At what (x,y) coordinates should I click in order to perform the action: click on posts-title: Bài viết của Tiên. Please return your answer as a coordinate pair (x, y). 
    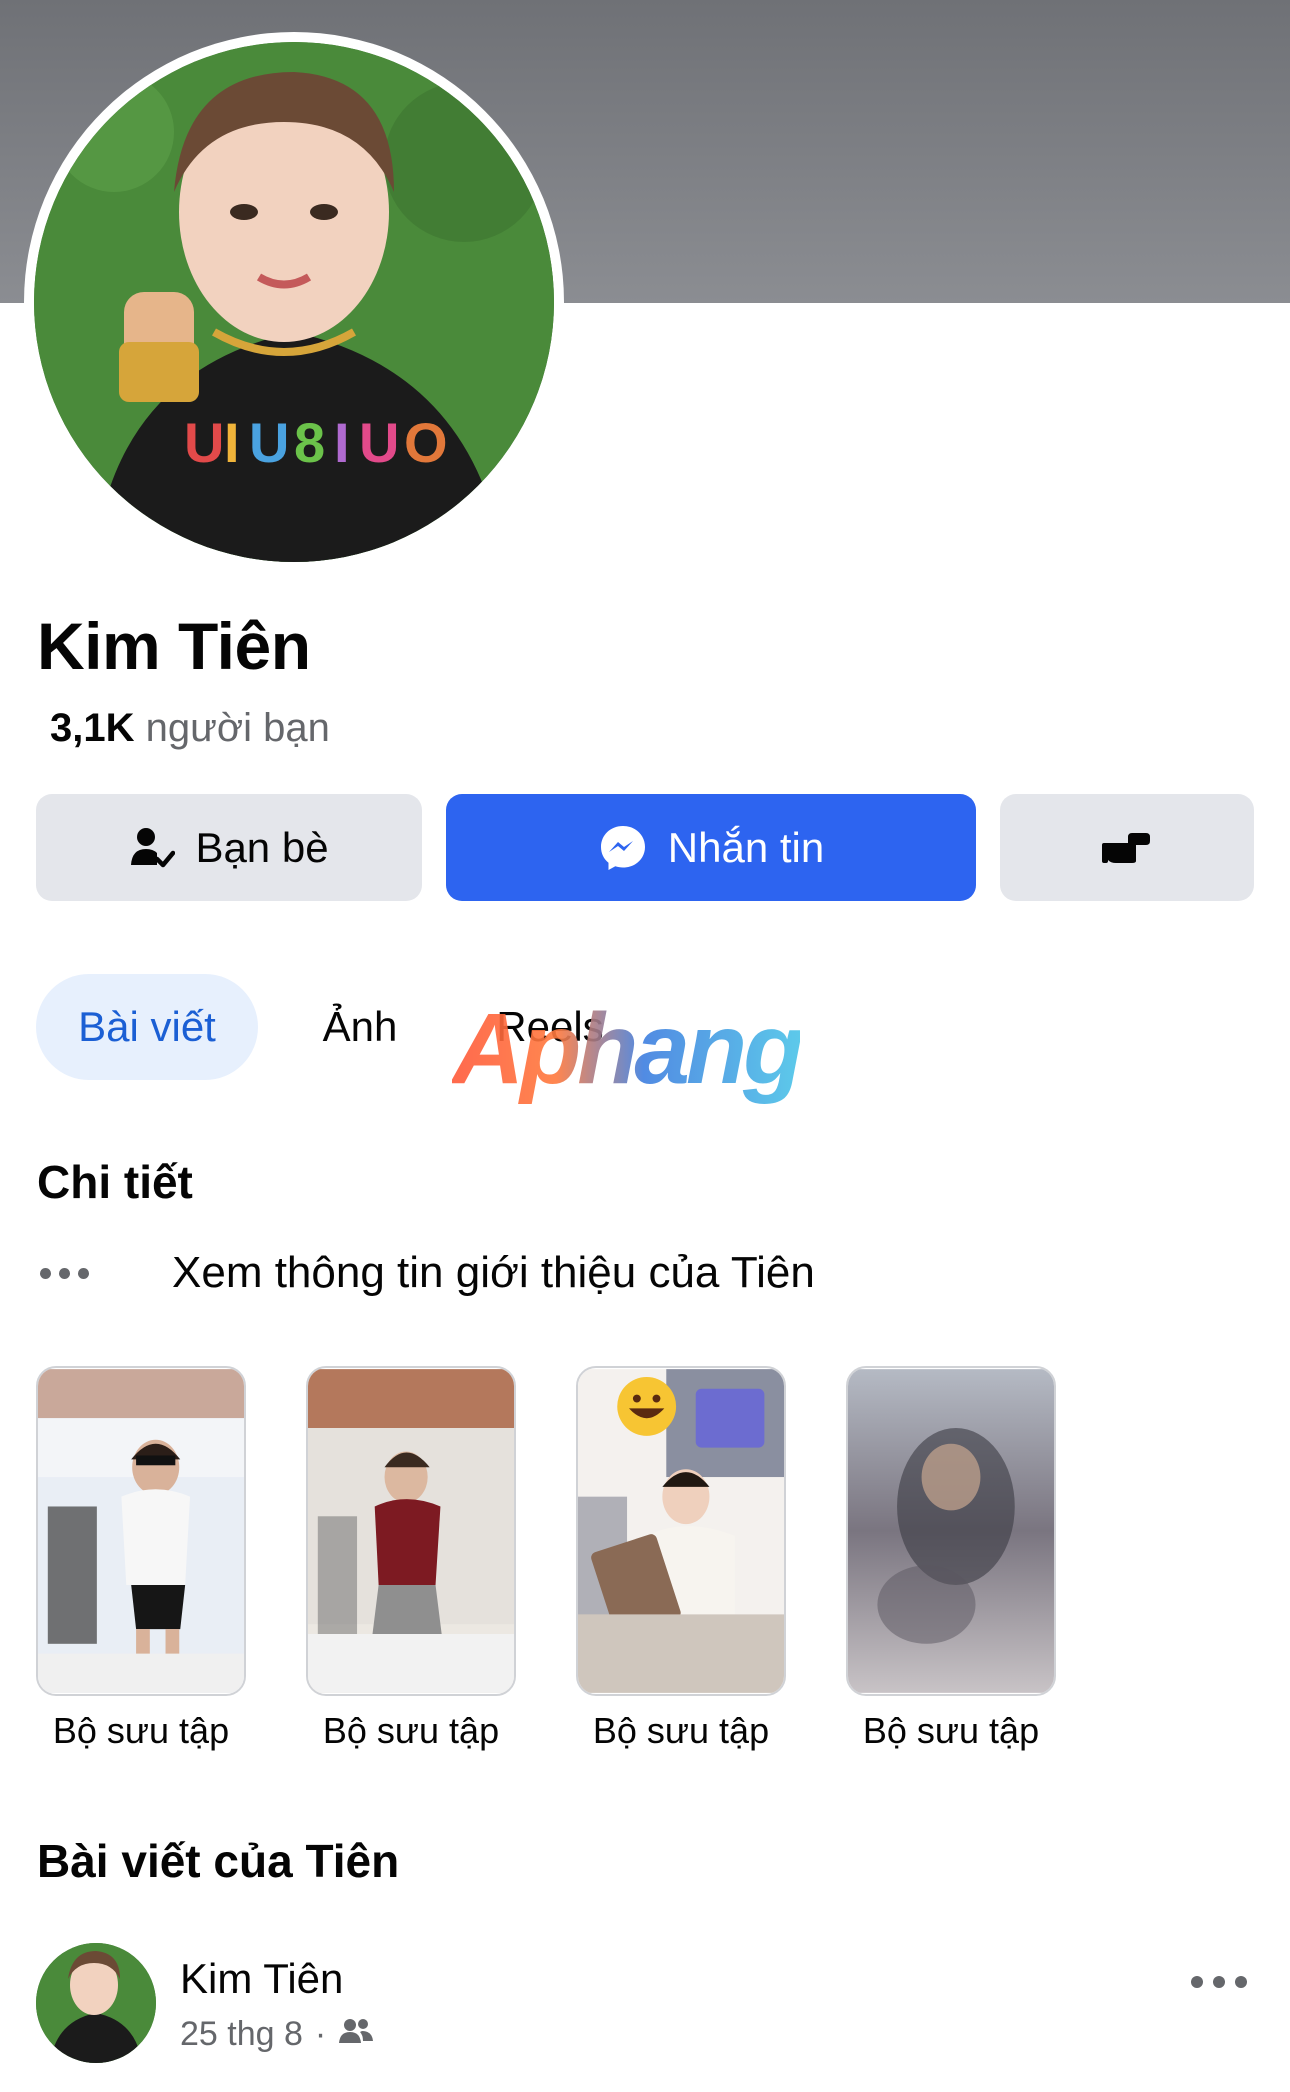
    Looking at the image, I should click on (218, 1861).